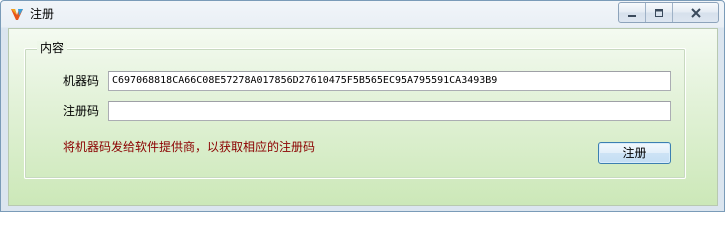  Describe the element at coordinates (362, 14) in the screenshot. I see `title-bar: 注册` at that location.